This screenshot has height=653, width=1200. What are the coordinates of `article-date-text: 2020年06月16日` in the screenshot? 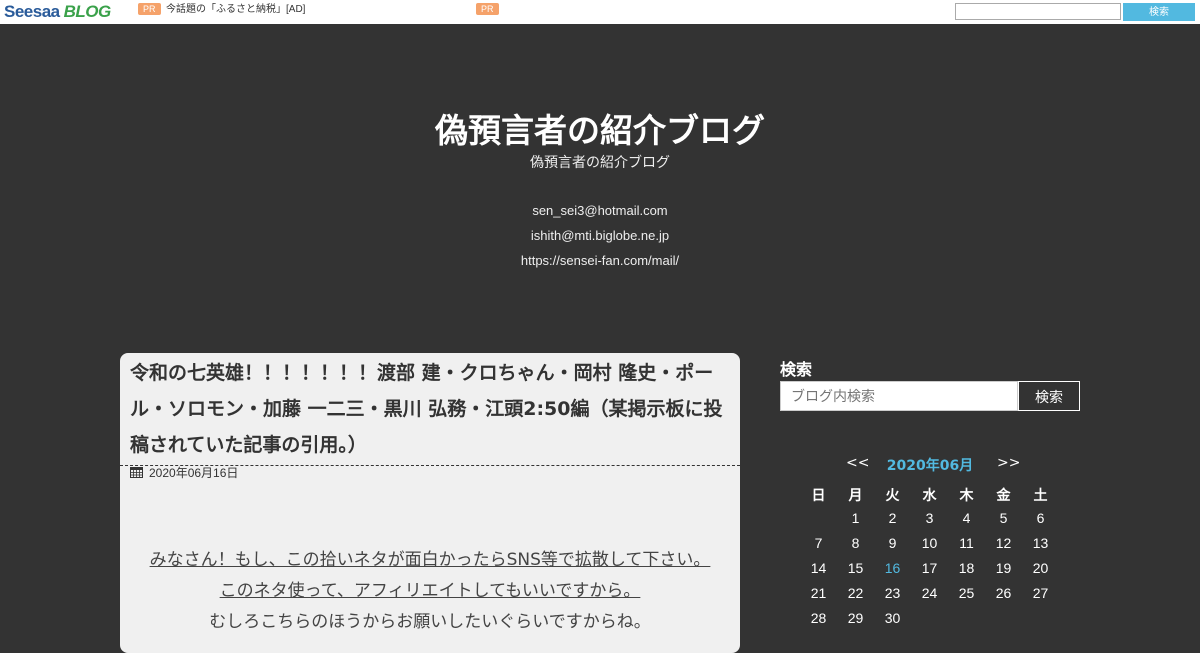 It's located at (194, 473).